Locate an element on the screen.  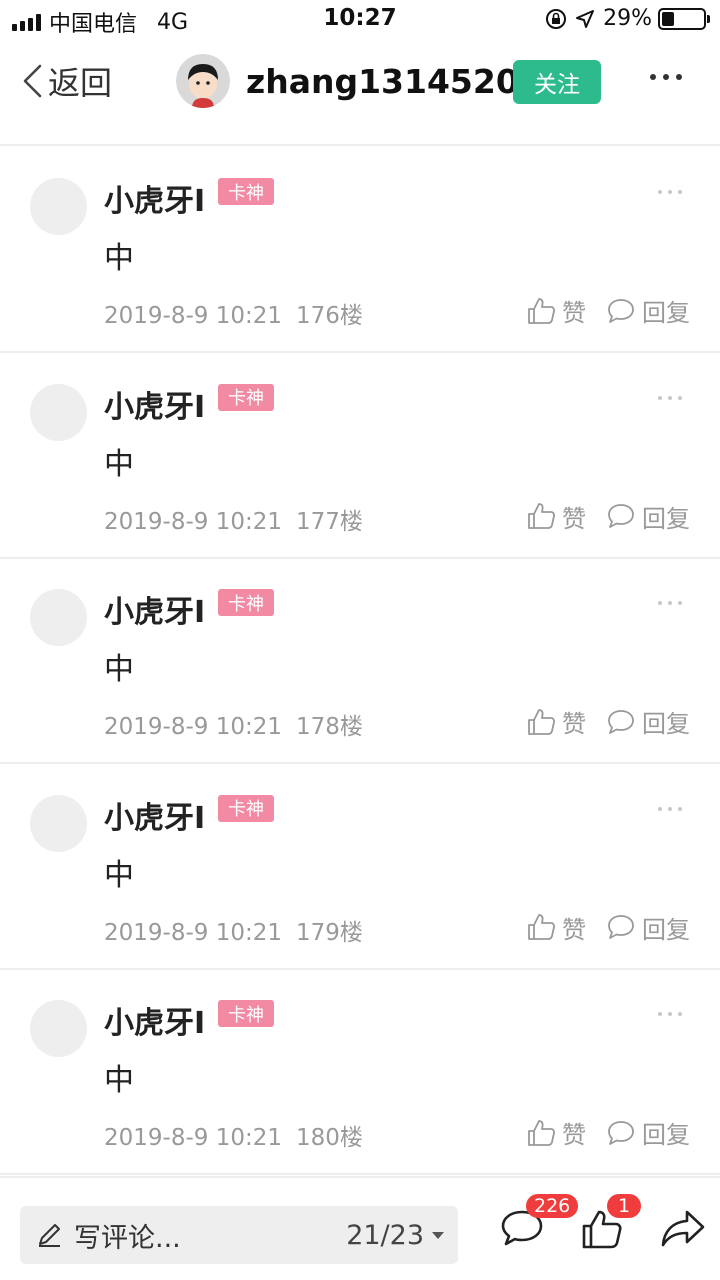
comment-count-badge: 226 is located at coordinates (552, 1206).